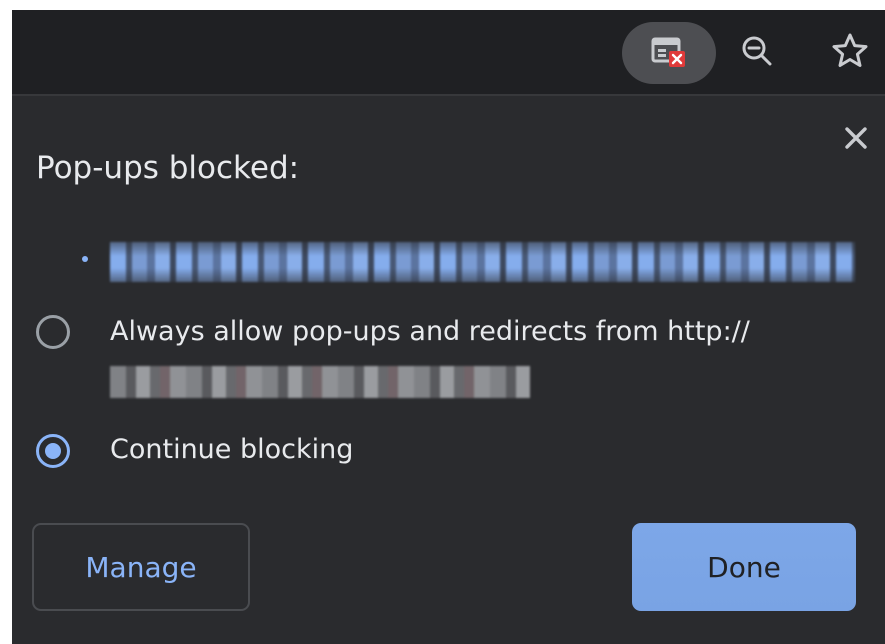 This screenshot has width=885, height=644. I want to click on done-button: Done, so click(744, 567).